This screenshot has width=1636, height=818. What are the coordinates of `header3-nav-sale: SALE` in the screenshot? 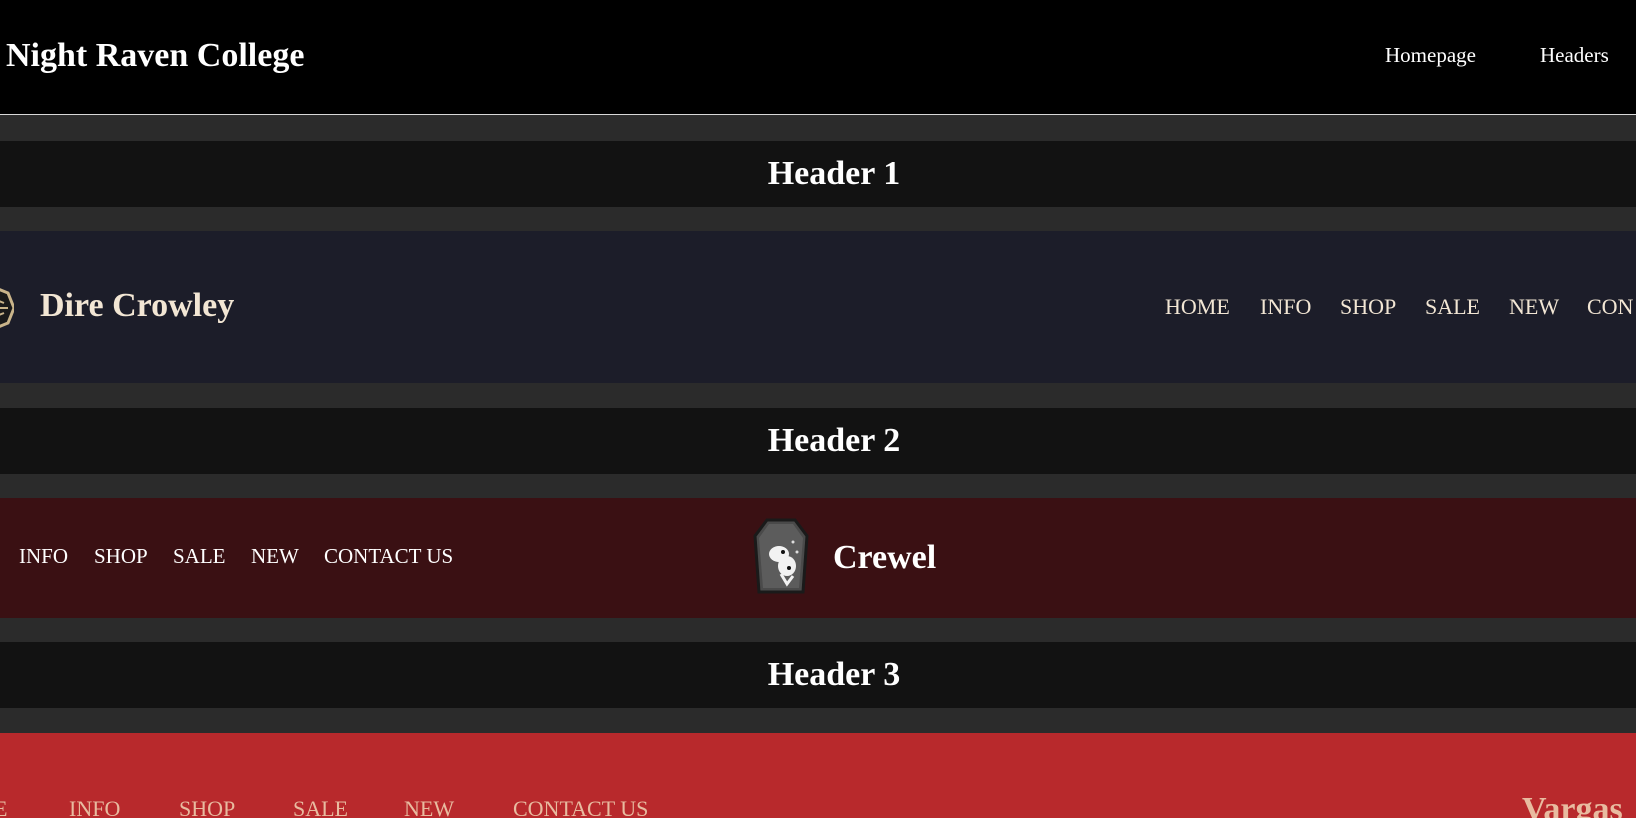 It's located at (320, 807).